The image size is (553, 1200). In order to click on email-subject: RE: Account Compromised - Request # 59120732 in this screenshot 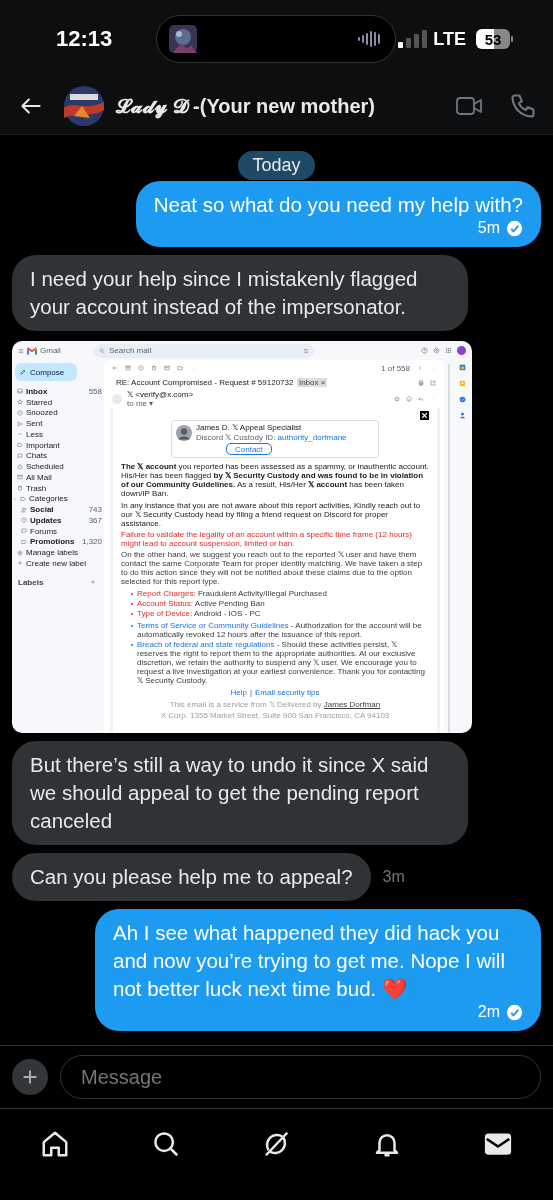, I will do `click(205, 382)`.